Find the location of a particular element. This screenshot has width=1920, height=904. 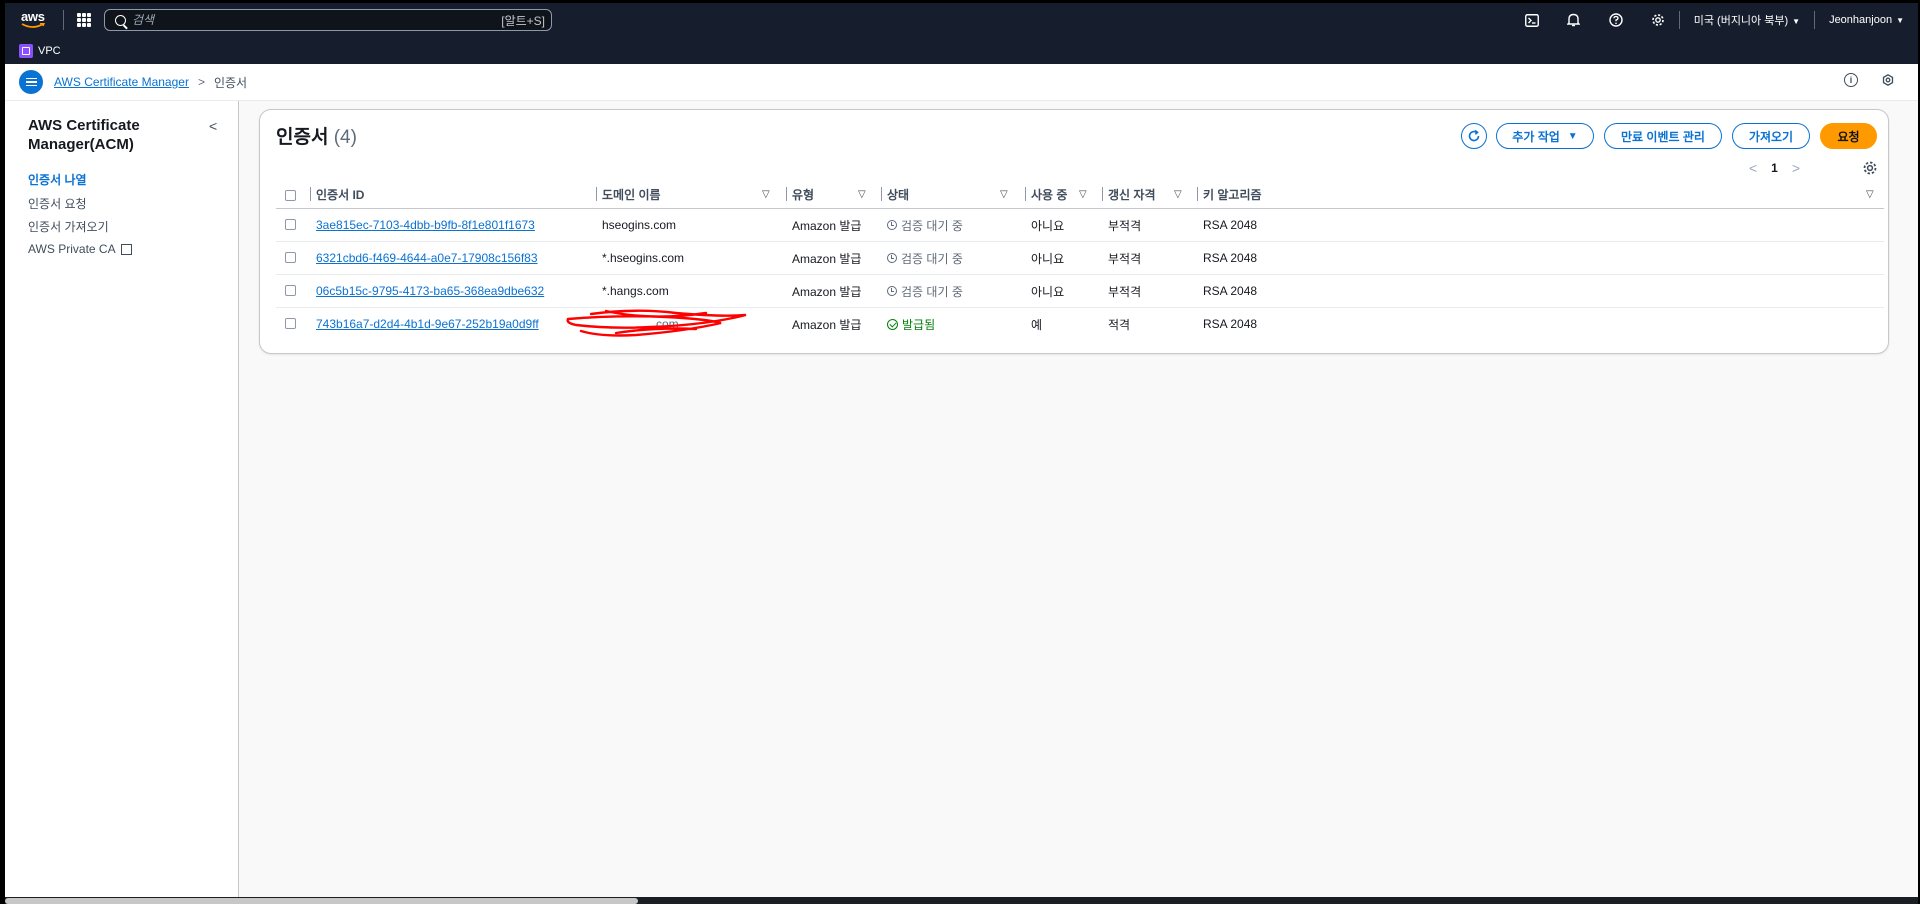

search-input is located at coordinates (314, 20).